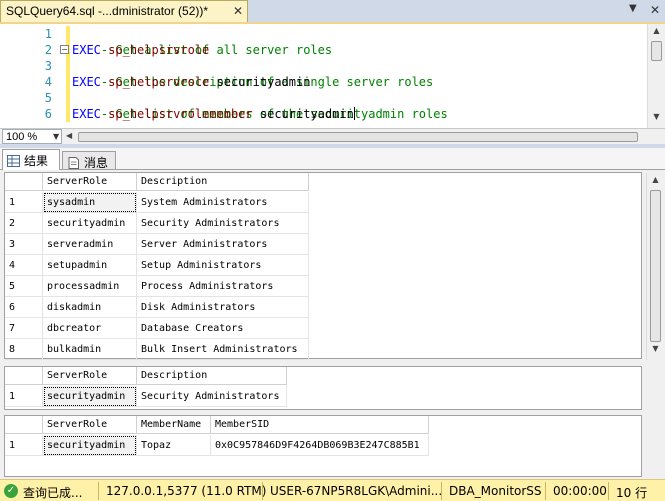 Image resolution: width=665 pixels, height=501 pixels. What do you see at coordinates (48, 50) in the screenshot?
I see `line-number: 2` at bounding box center [48, 50].